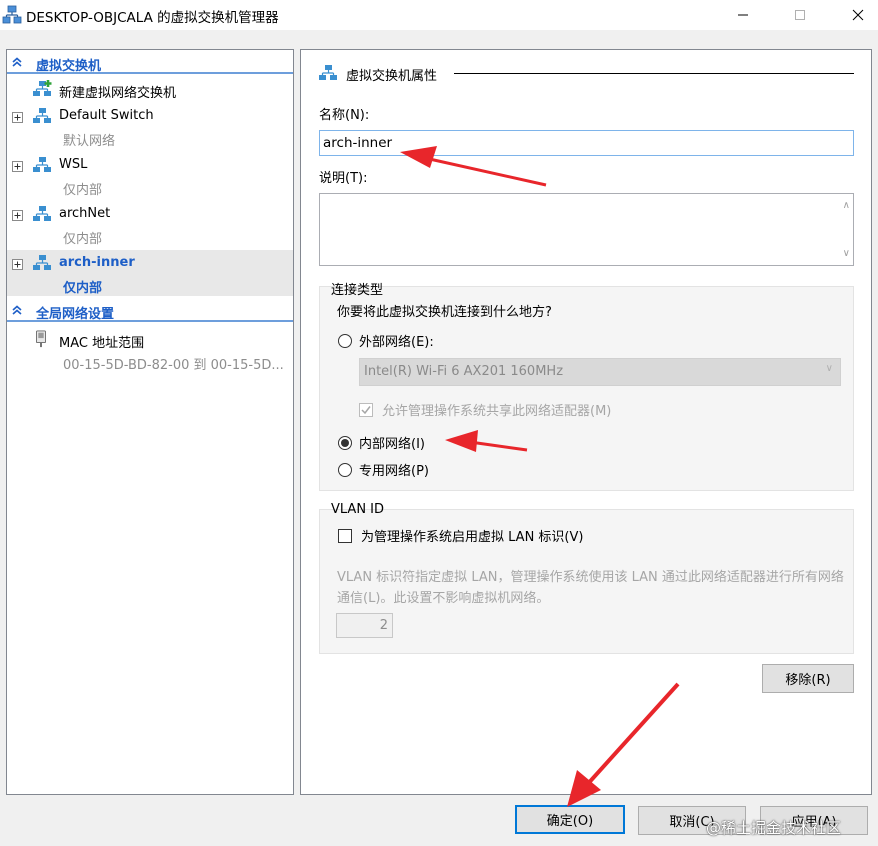 Image resolution: width=878 pixels, height=846 pixels. What do you see at coordinates (344, 115) in the screenshot?
I see `name-label: 名称(N):` at bounding box center [344, 115].